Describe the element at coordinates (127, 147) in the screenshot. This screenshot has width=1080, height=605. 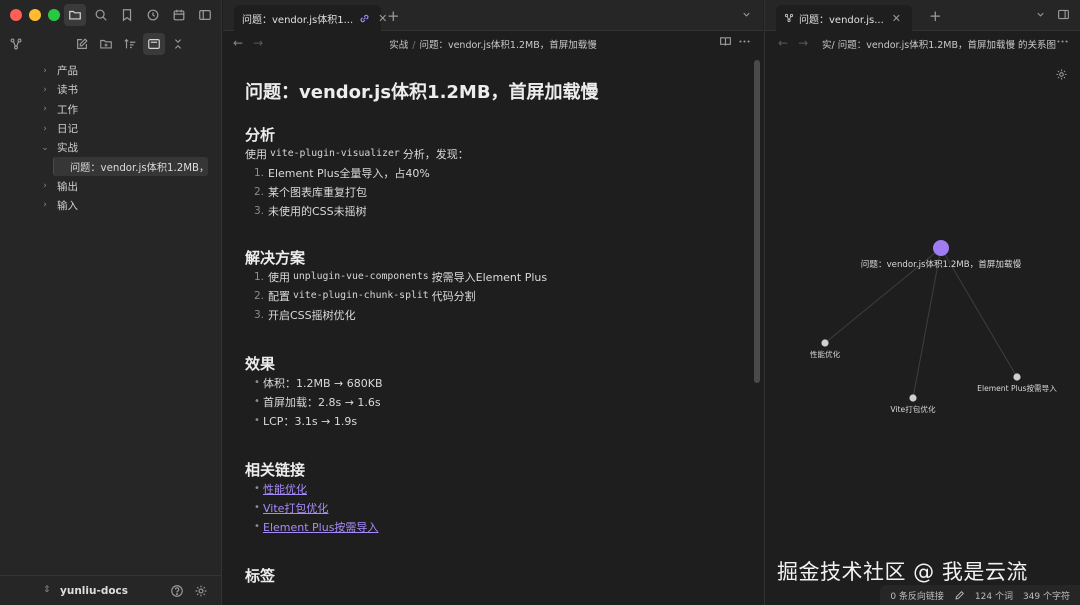
I see `folder-item-expanded: ⌄ 实战` at that location.